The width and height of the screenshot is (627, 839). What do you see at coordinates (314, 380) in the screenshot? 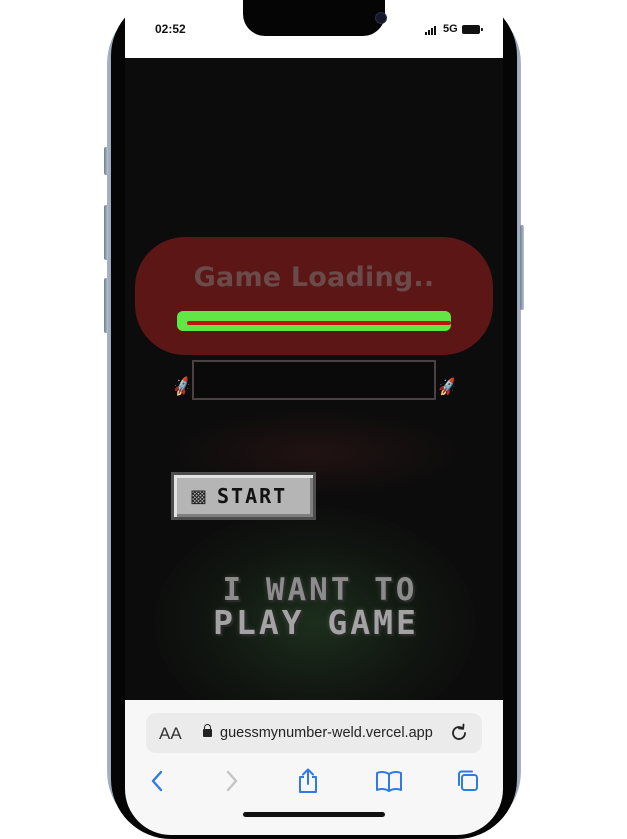
I see `game-input` at bounding box center [314, 380].